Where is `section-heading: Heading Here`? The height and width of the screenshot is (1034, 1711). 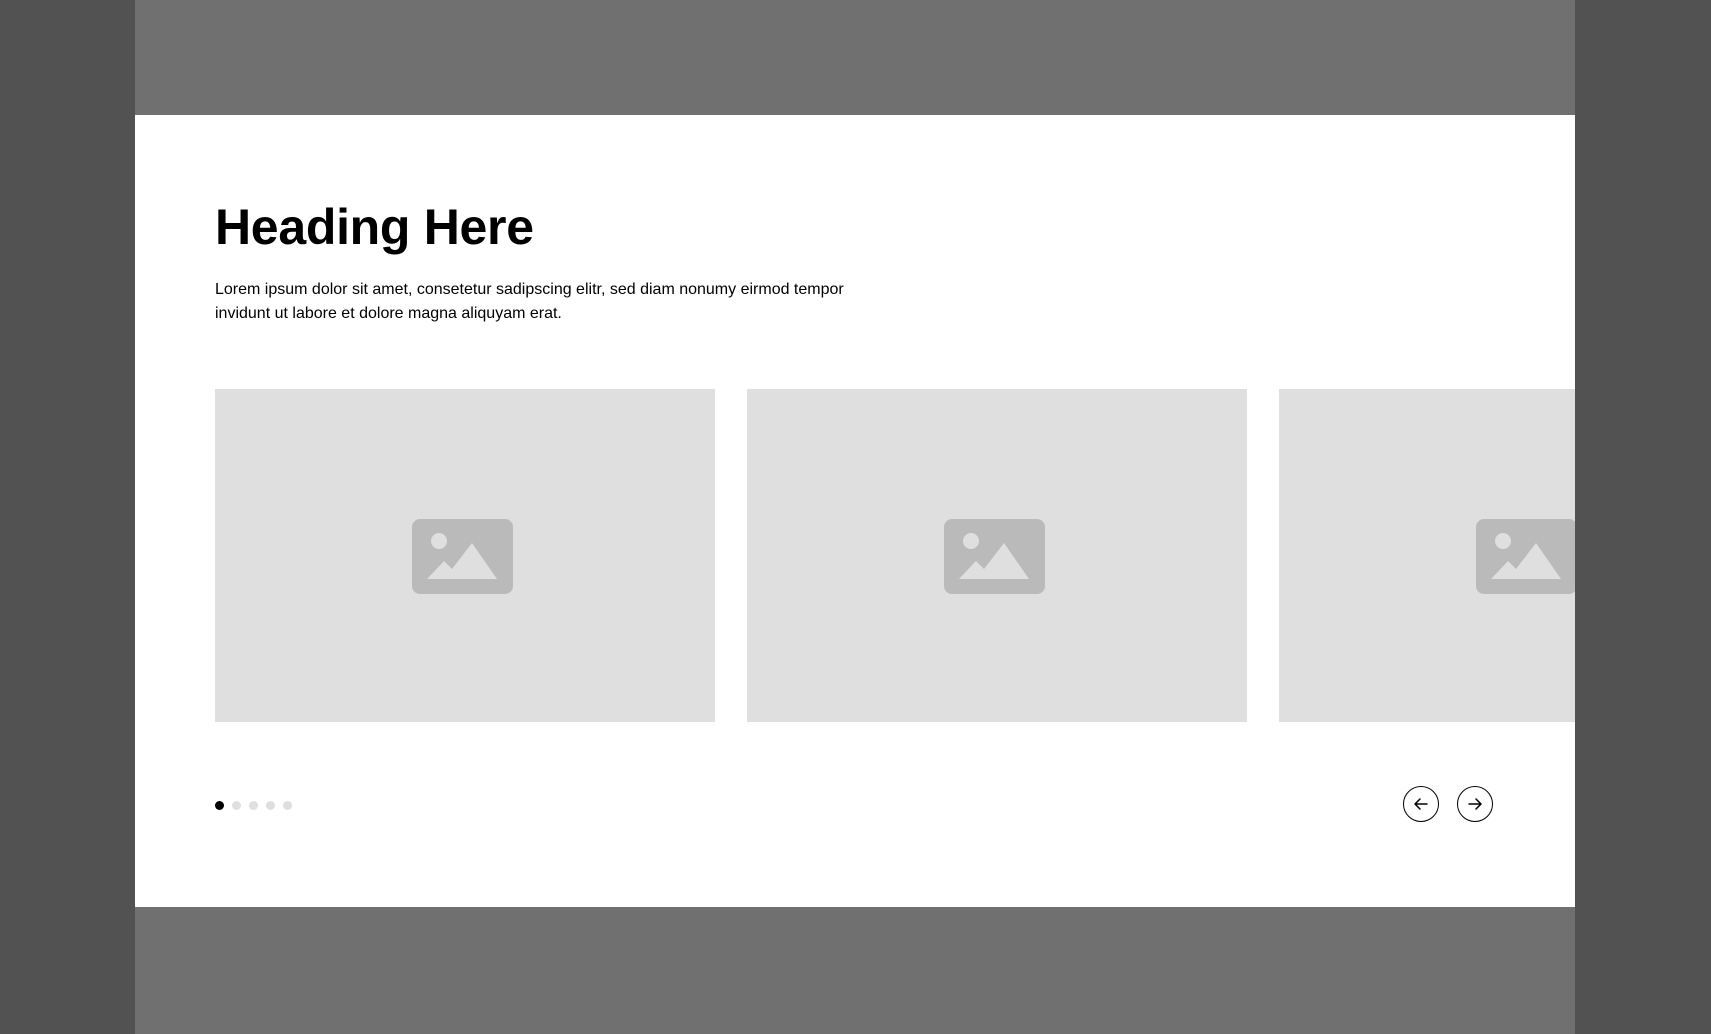
section-heading: Heading Here is located at coordinates (374, 227).